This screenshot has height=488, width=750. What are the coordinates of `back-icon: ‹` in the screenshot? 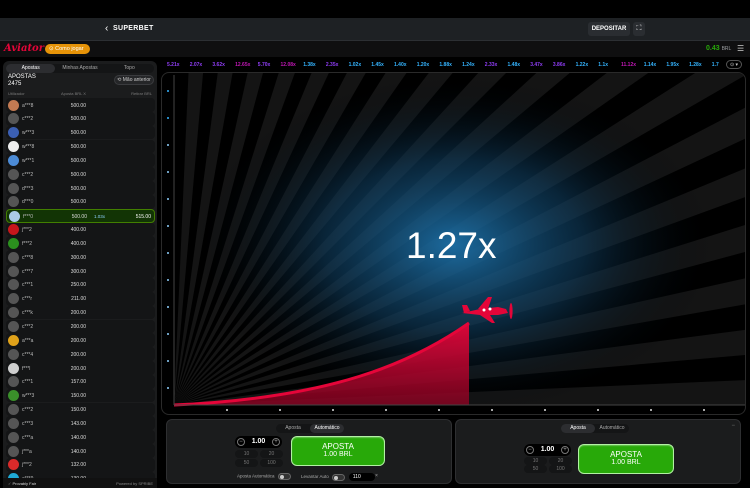 It's located at (106, 28).